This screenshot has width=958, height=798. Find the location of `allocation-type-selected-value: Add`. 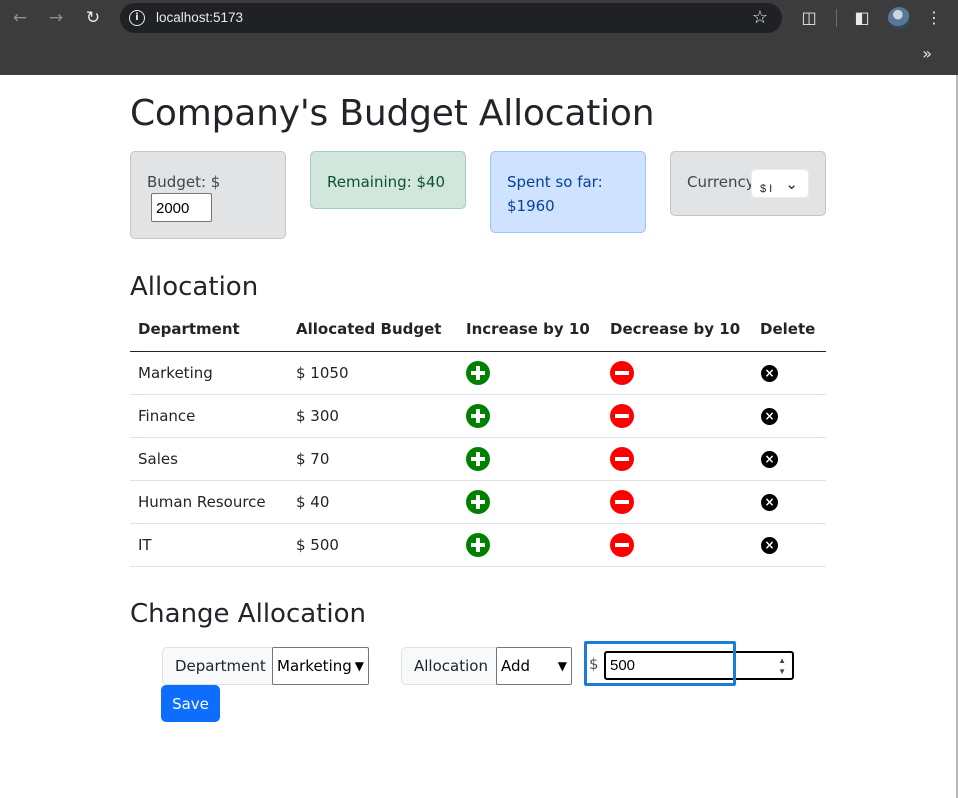

allocation-type-selected-value: Add is located at coordinates (516, 666).